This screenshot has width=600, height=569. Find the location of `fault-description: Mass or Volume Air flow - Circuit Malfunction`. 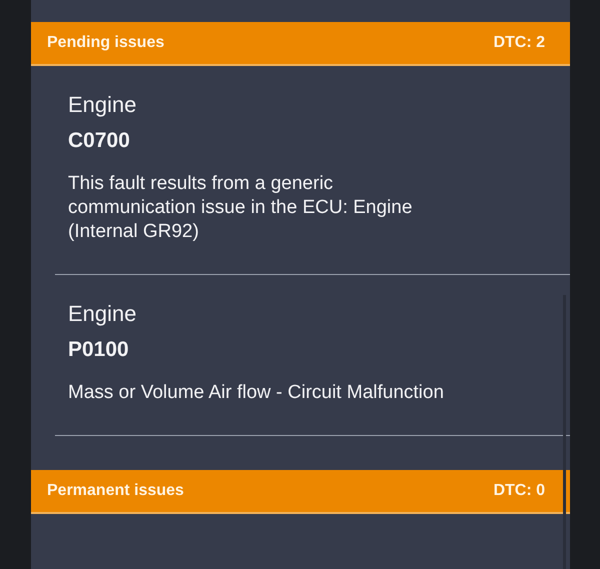

fault-description: Mass or Volume Air flow - Circuit Malfunction is located at coordinates (256, 393).